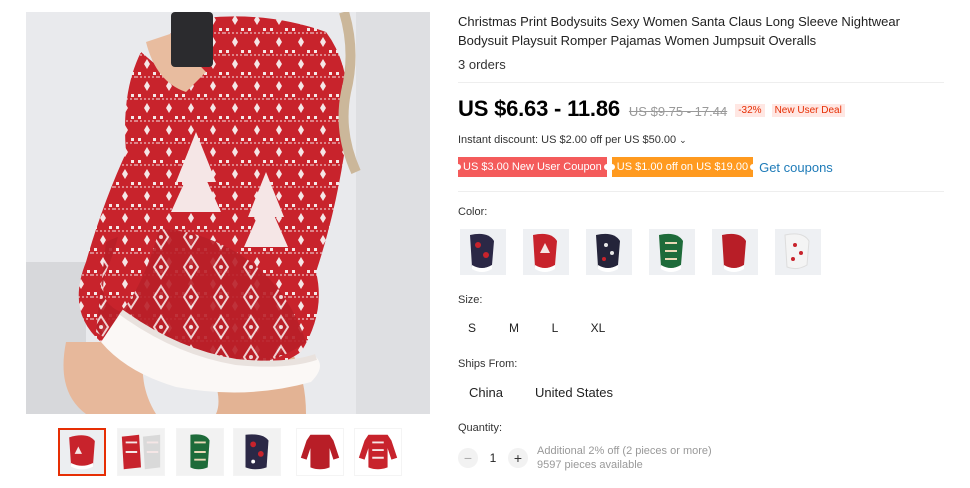 The image size is (970, 488). Describe the element at coordinates (472, 328) in the screenshot. I see `size-option-s: S` at that location.